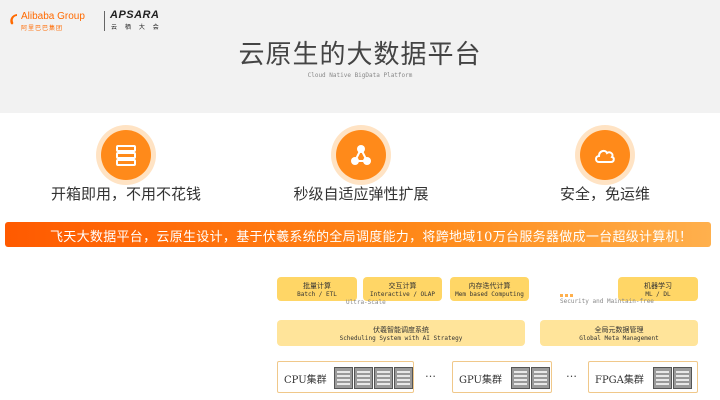 The height and width of the screenshot is (400, 720). What do you see at coordinates (135, 15) in the screenshot?
I see `apsara-logo-text: APSARA` at bounding box center [135, 15].